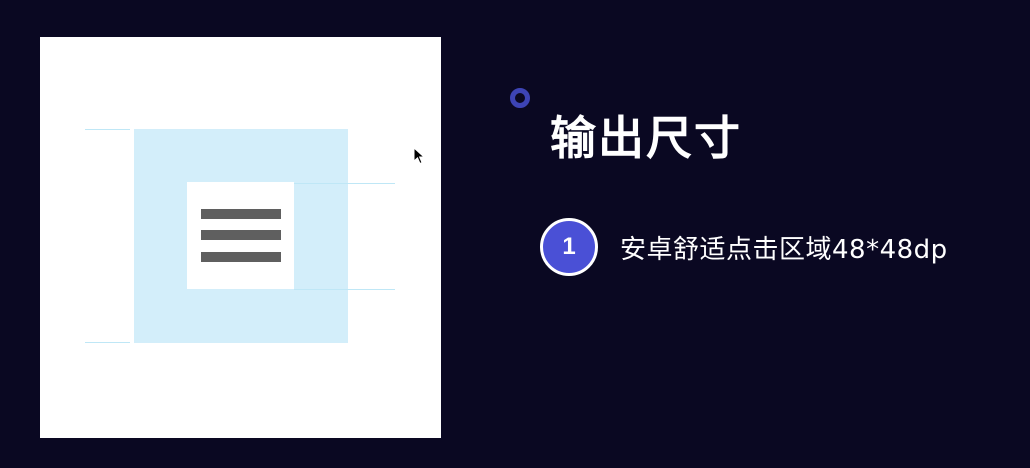 Image resolution: width=1030 pixels, height=468 pixels. What do you see at coordinates (646, 138) in the screenshot?
I see `slide-title: 输出尺寸` at bounding box center [646, 138].